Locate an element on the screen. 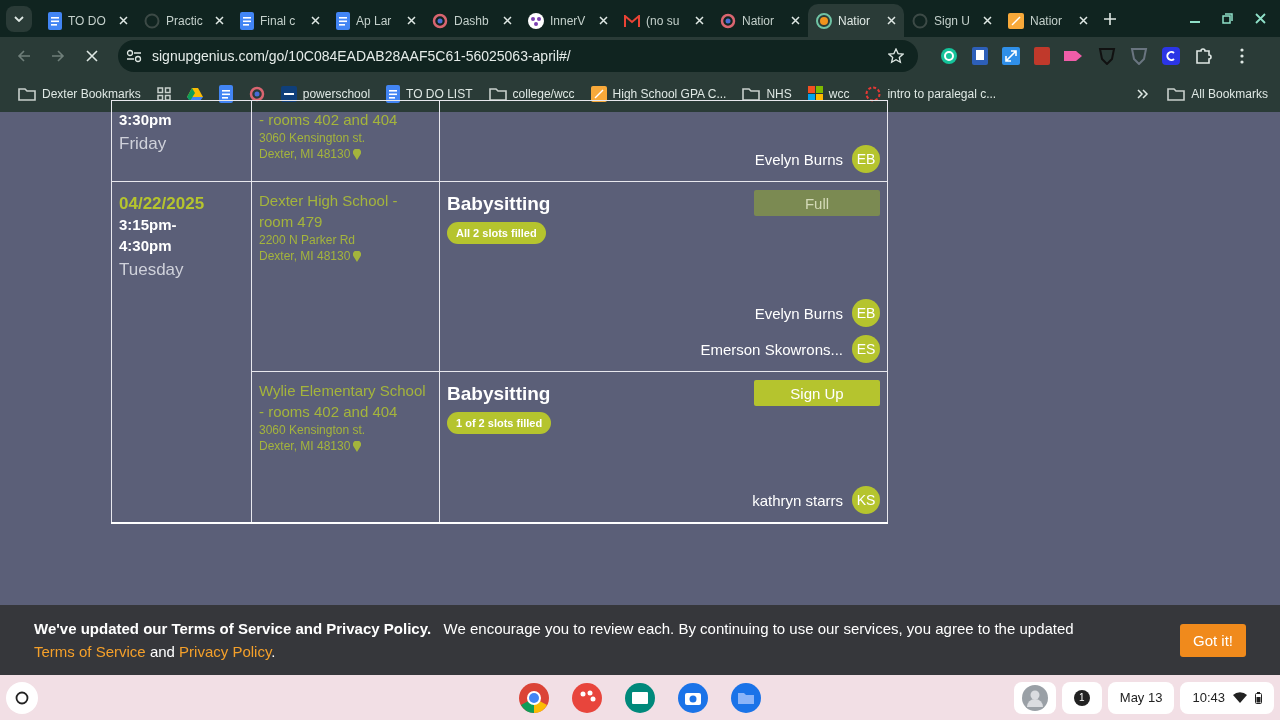 The image size is (1280, 720). tab-title: Dashb is located at coordinates (471, 20).